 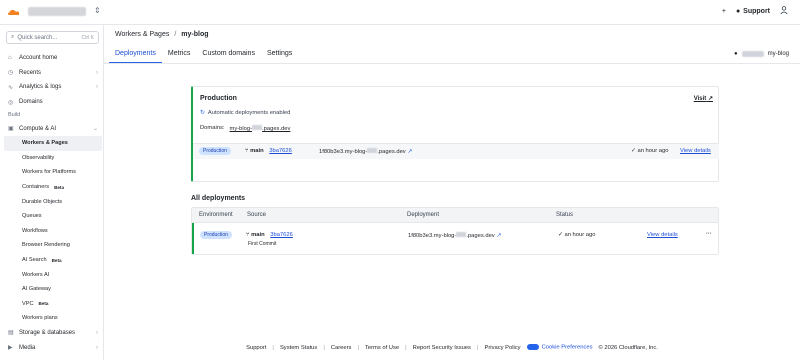 I want to click on cookie-preferences-link: Cookie Preferences, so click(x=559, y=347).